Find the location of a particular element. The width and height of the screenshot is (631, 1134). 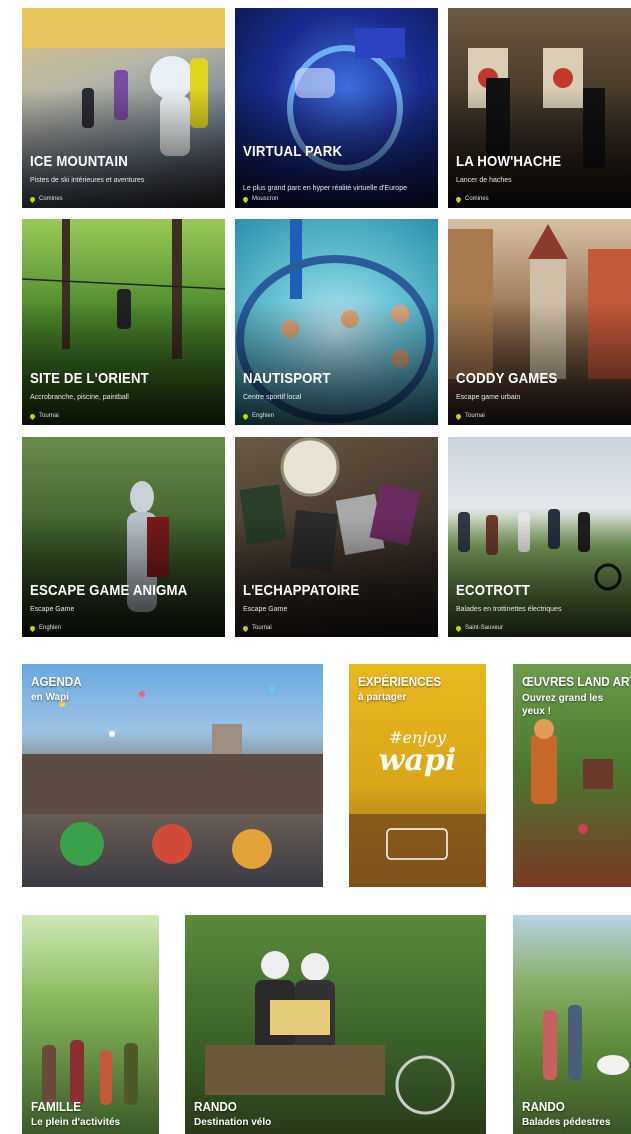

activity-title: CODDY GAMES is located at coordinates (507, 378).